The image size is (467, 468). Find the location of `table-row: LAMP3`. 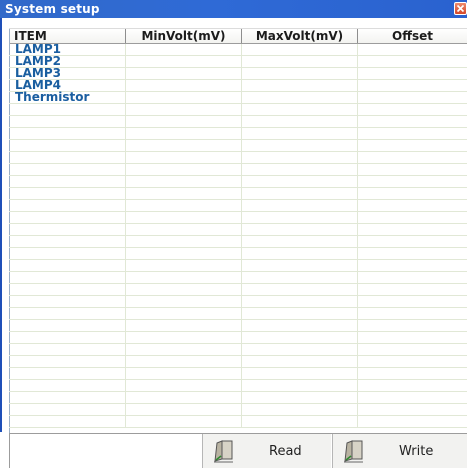

table-row: LAMP3 is located at coordinates (238, 73).